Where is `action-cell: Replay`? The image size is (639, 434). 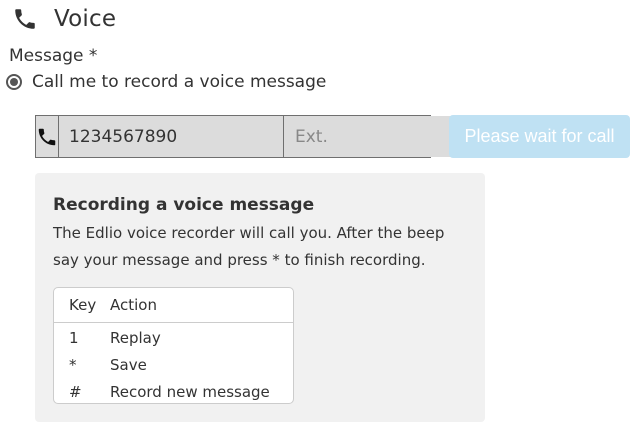 action-cell: Replay is located at coordinates (135, 337).